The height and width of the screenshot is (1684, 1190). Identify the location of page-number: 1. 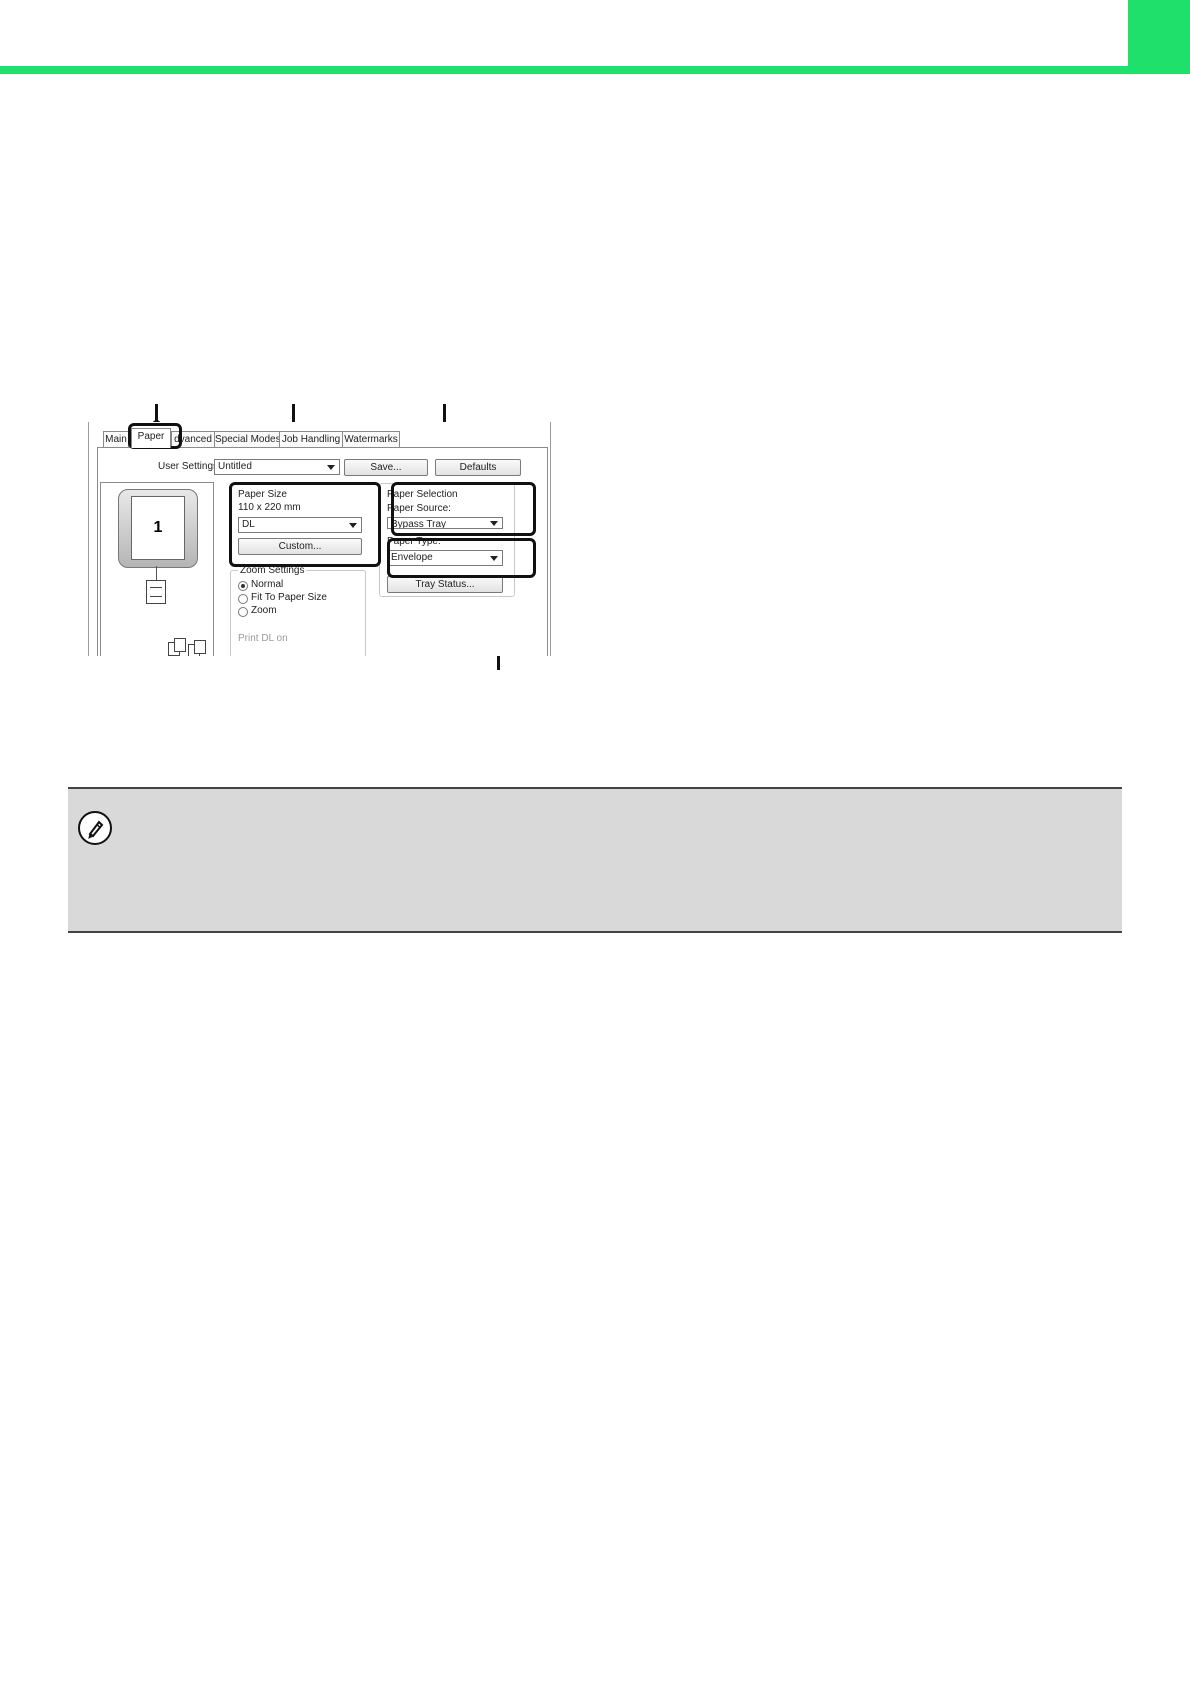
(158, 527).